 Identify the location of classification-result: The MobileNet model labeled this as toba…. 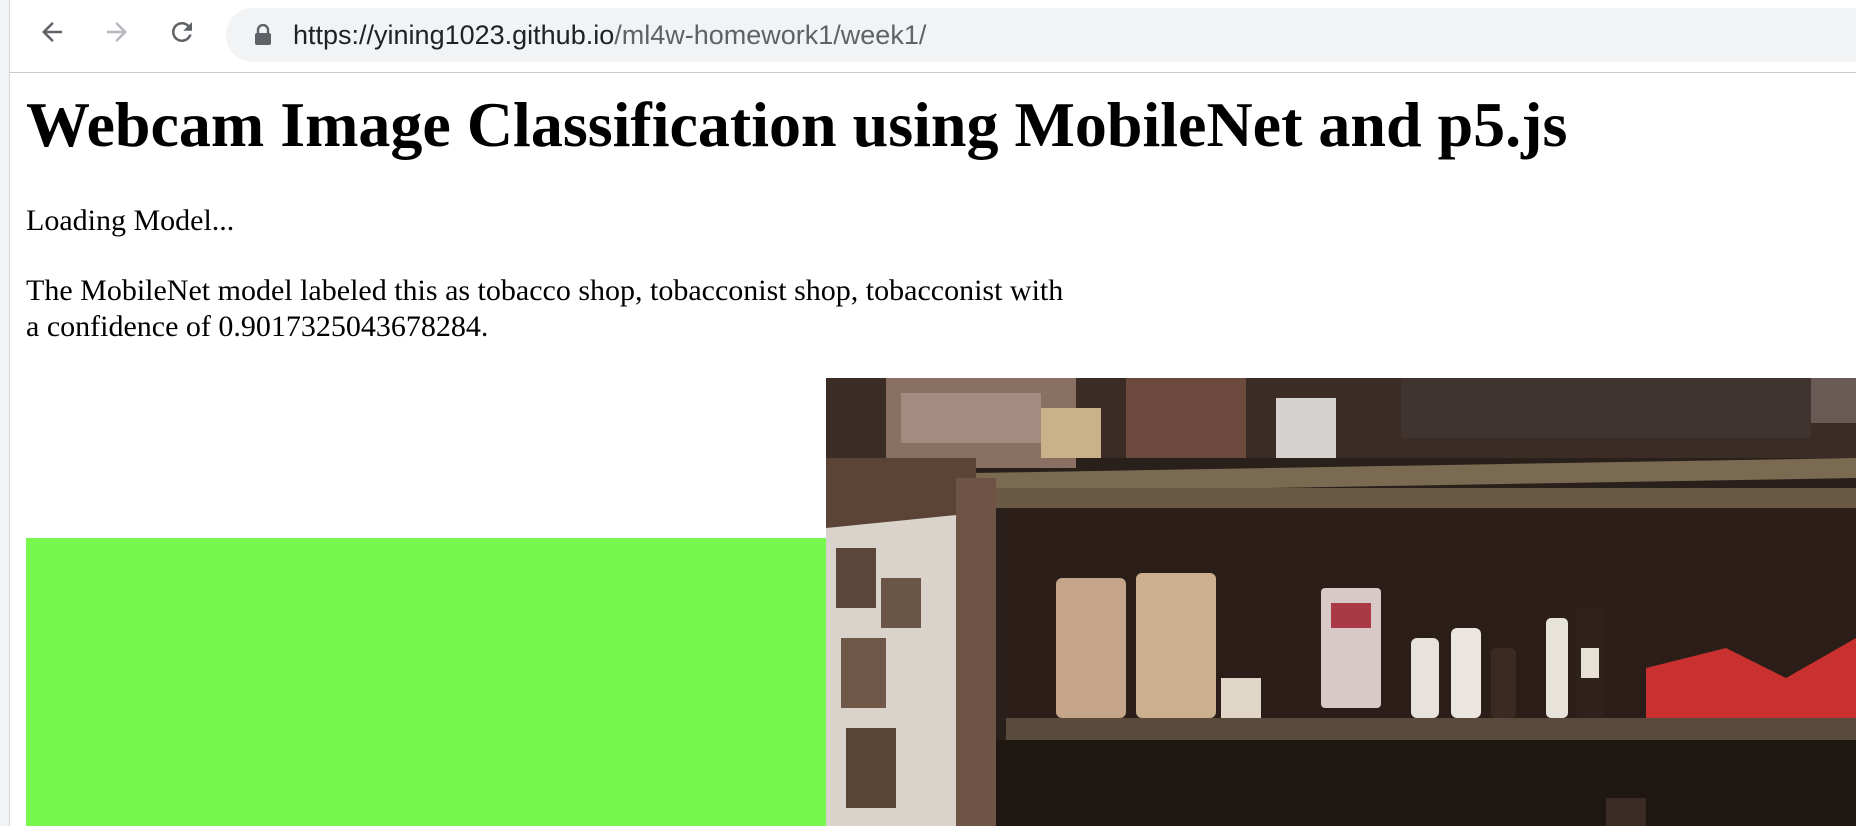
(545, 308).